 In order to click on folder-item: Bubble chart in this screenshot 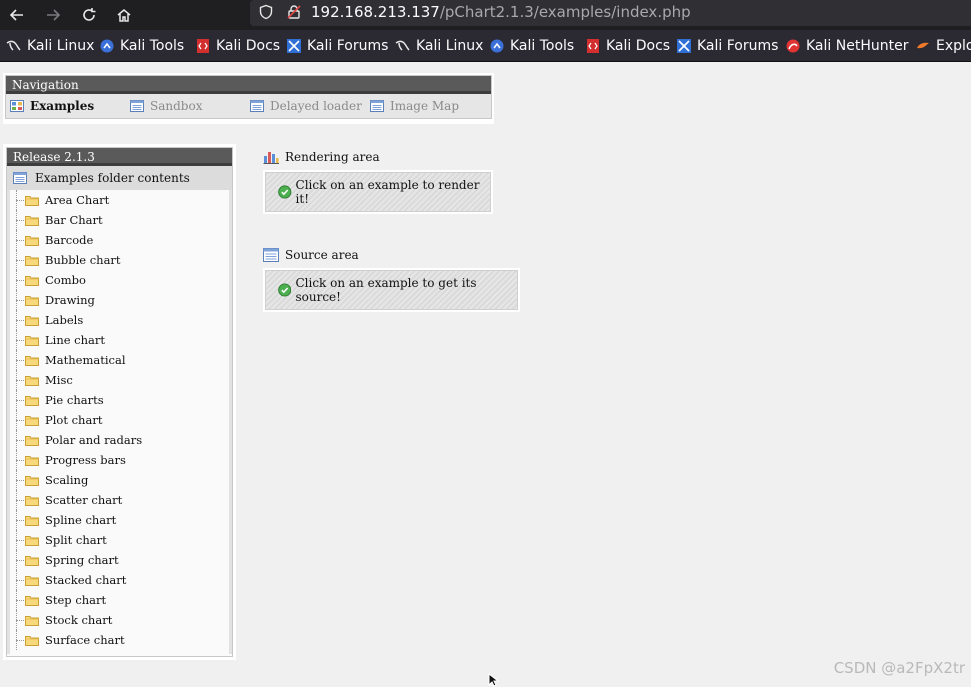, I will do `click(119, 260)`.